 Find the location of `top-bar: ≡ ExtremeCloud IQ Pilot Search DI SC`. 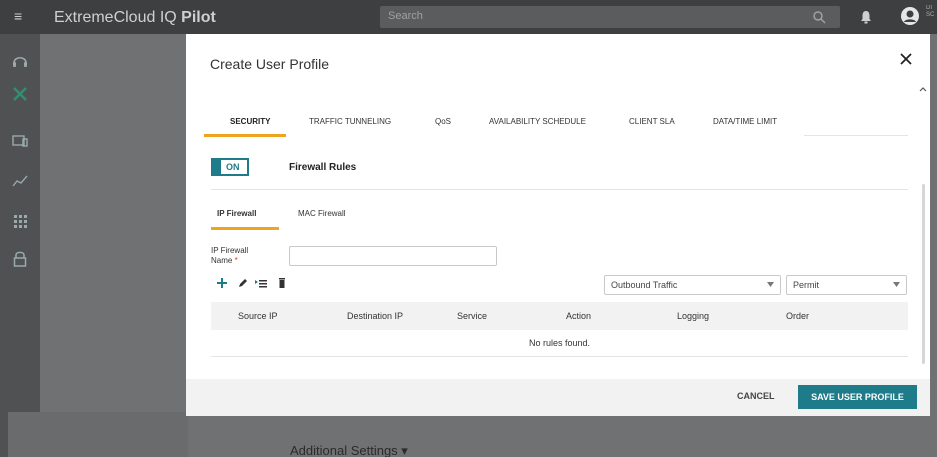

top-bar: ≡ ExtremeCloud IQ Pilot Search DI SC is located at coordinates (468, 17).